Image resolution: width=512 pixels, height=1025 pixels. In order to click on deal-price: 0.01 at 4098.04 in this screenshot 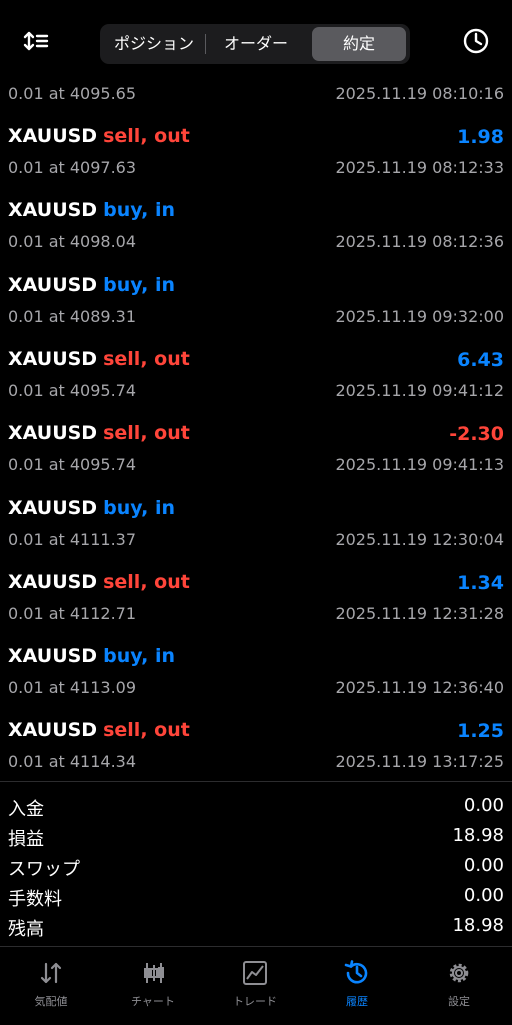, I will do `click(72, 241)`.